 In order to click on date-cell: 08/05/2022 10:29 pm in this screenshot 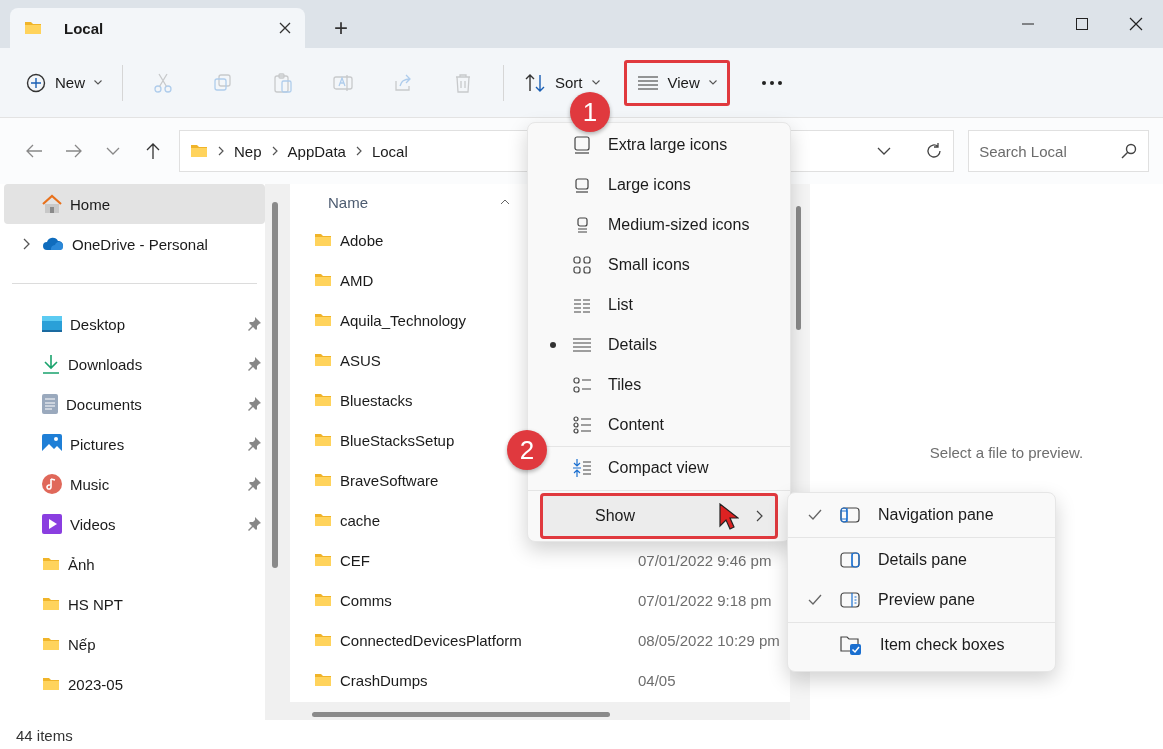, I will do `click(709, 640)`.